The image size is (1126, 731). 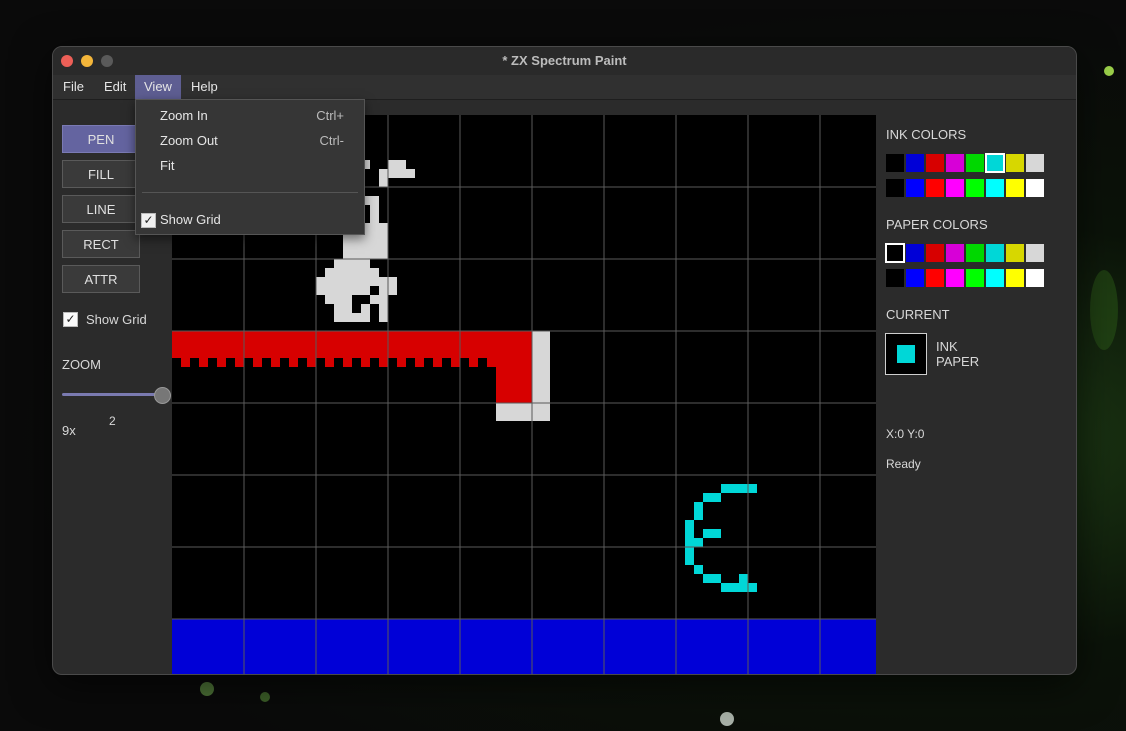 What do you see at coordinates (69, 430) in the screenshot?
I see `zoom-level-label: 9x` at bounding box center [69, 430].